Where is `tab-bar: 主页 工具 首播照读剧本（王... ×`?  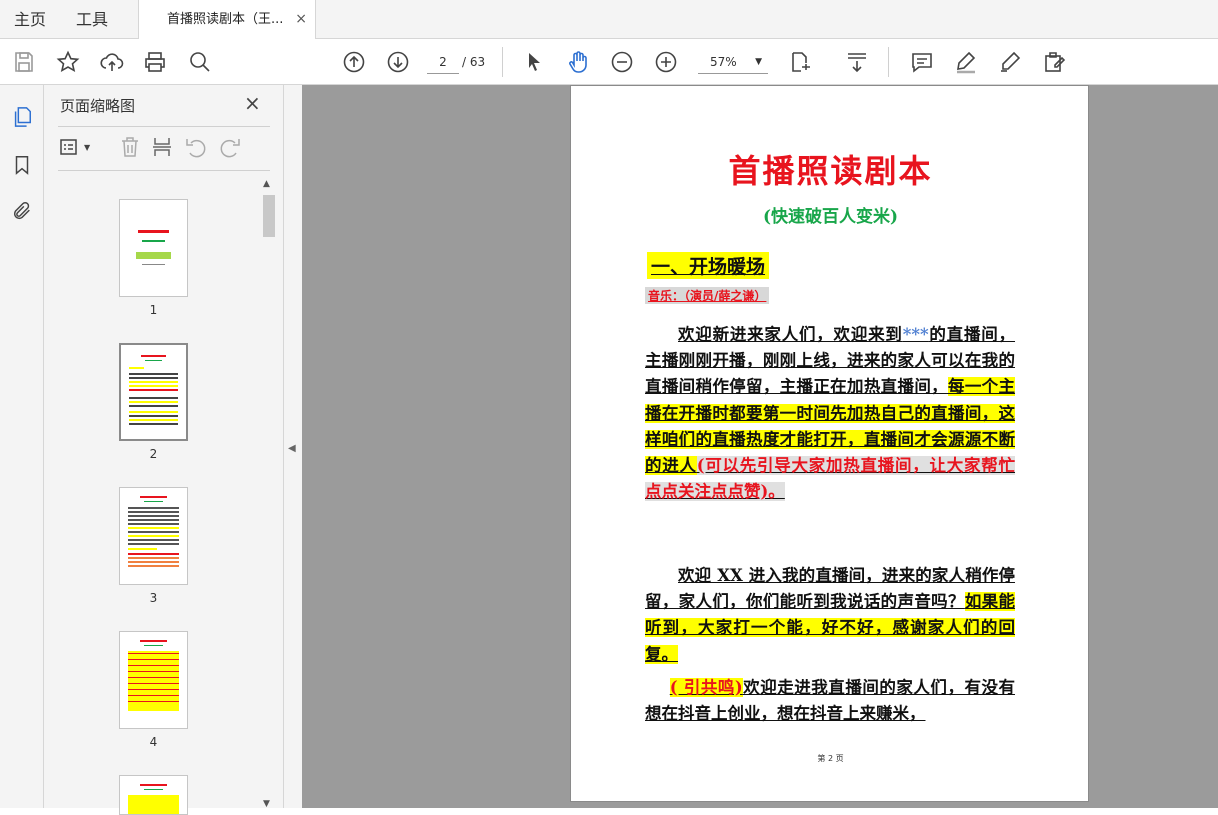
tab-bar: 主页 工具 首播照读剧本（王... × is located at coordinates (609, 20).